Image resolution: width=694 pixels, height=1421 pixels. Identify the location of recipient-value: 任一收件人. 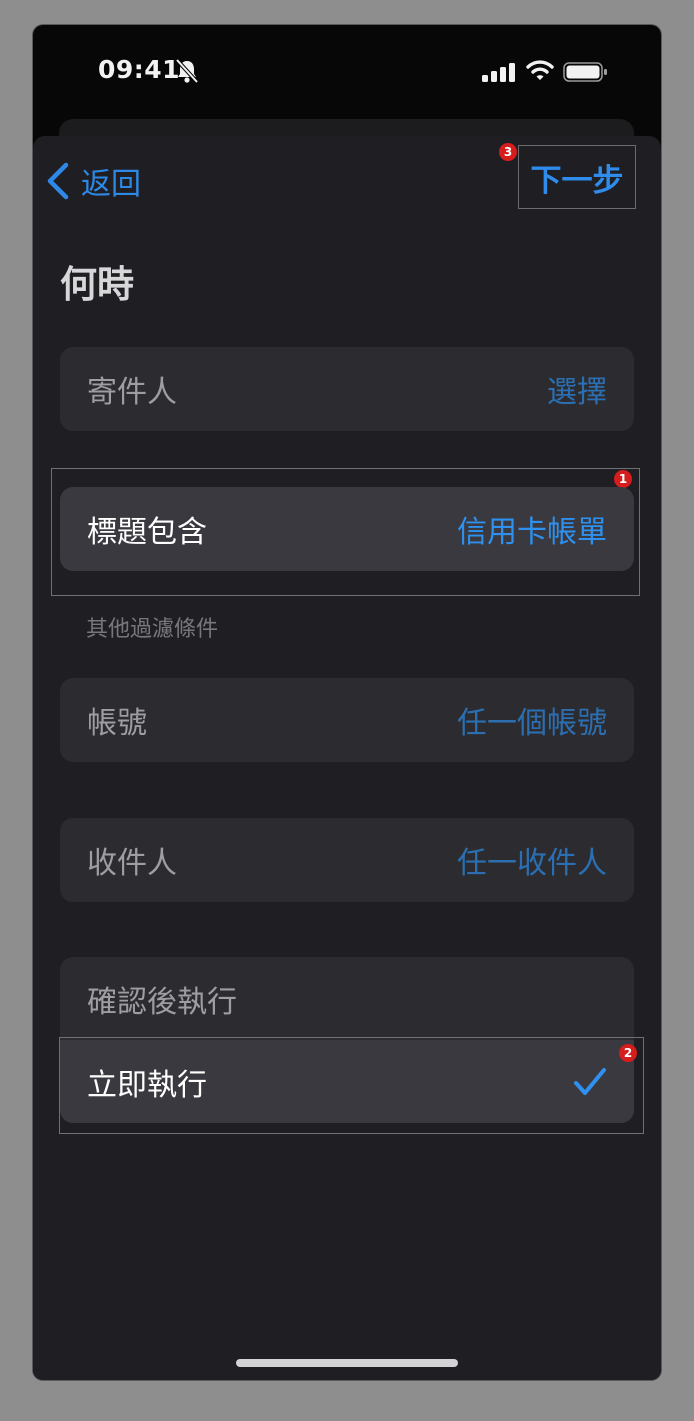
(532, 863).